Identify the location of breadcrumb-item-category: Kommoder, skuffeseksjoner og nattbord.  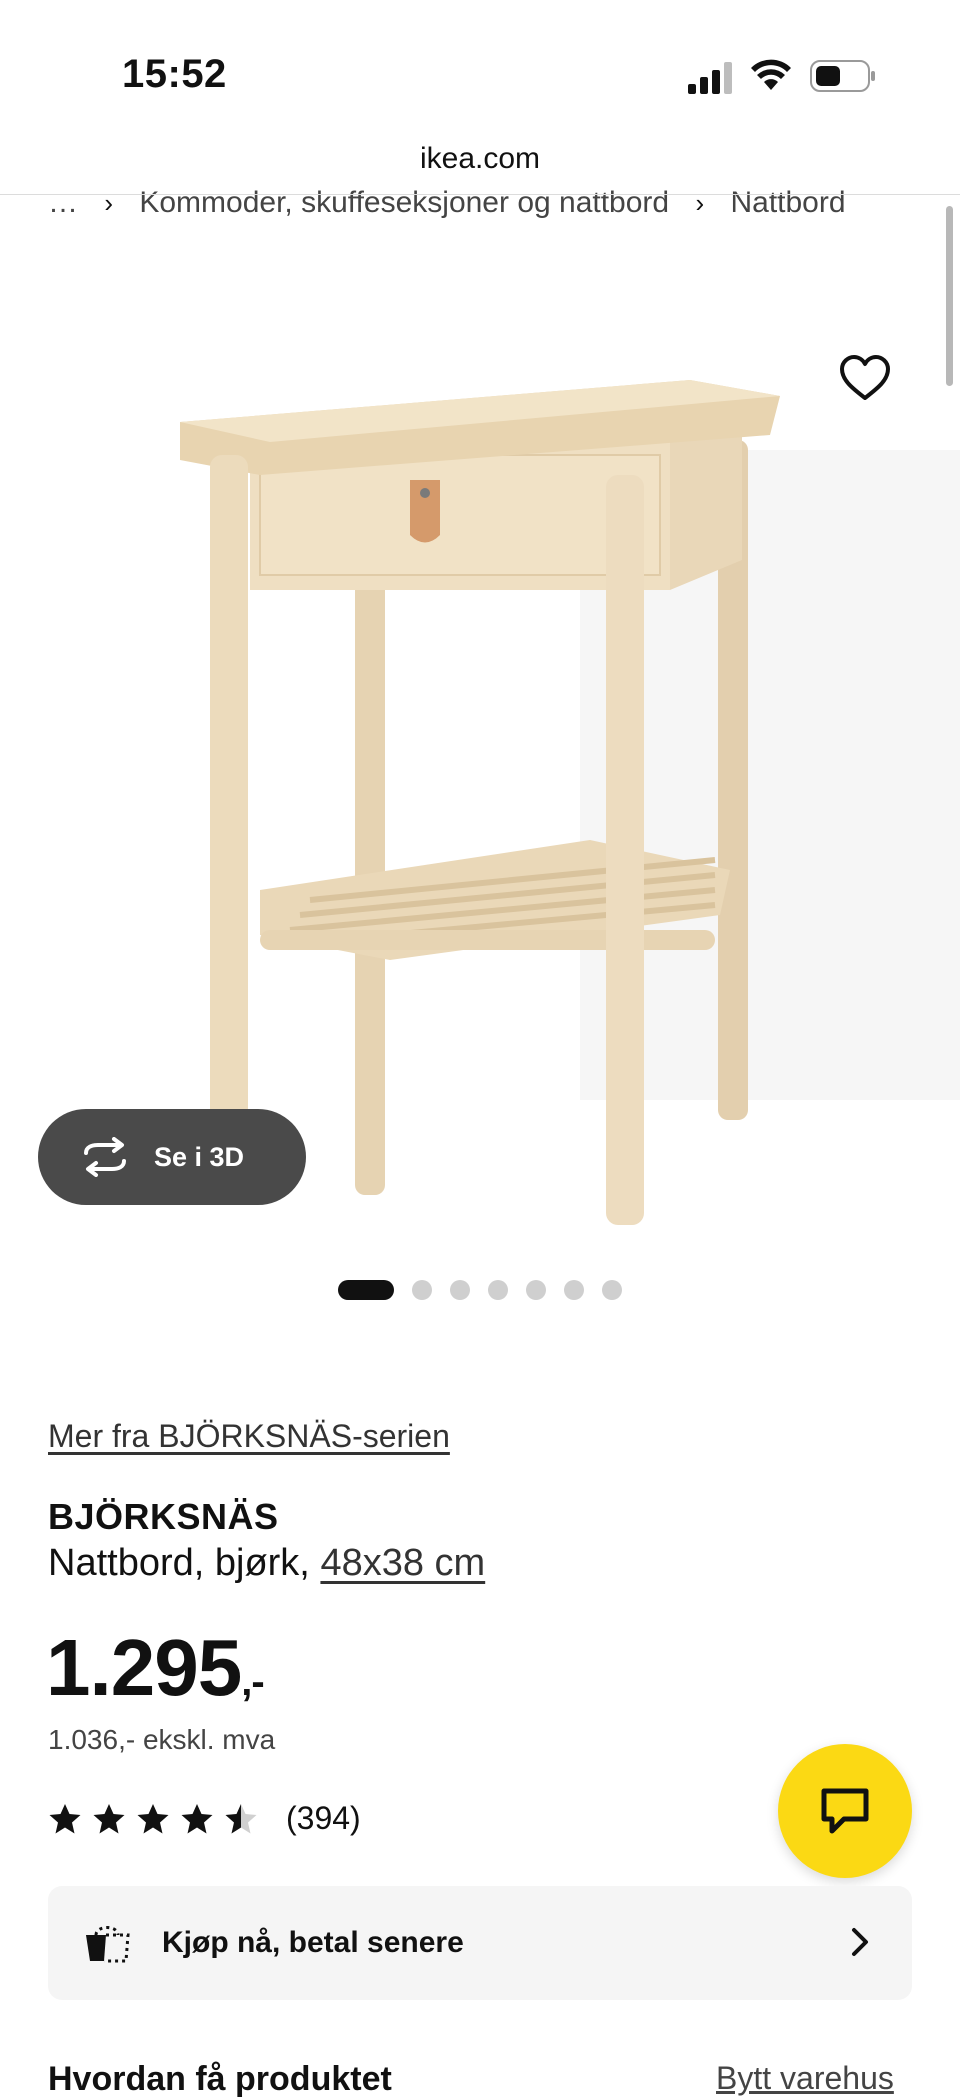
(404, 202).